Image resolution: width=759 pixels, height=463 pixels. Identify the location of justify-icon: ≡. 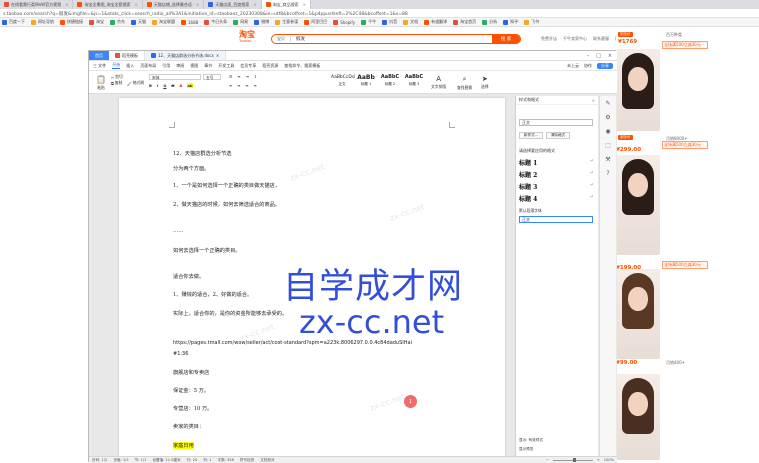
(255, 85).